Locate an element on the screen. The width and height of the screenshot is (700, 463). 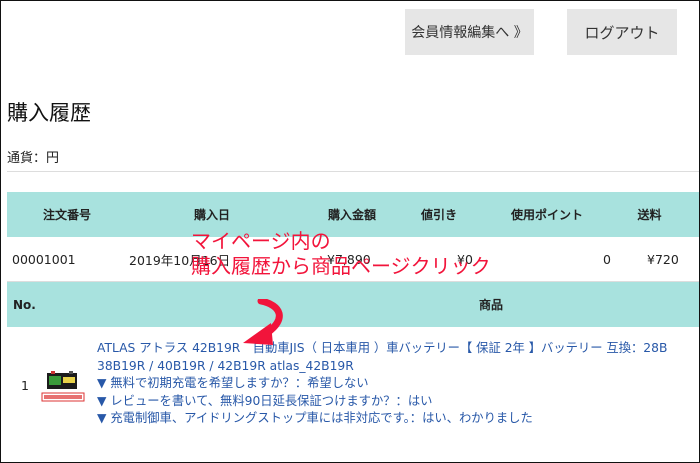
column-points-used: 使用ポイント is located at coordinates (546, 215).